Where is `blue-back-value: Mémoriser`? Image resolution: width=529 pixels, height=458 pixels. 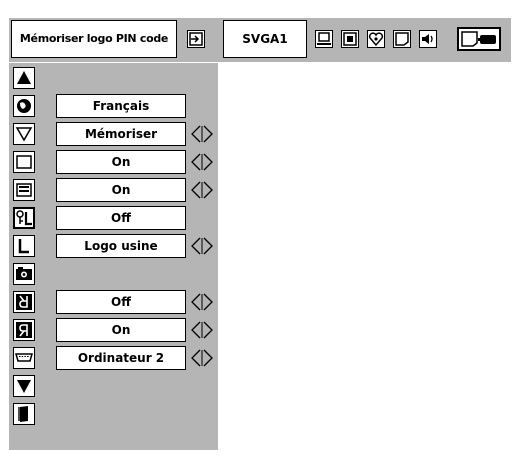
blue-back-value: Mémoriser is located at coordinates (121, 134).